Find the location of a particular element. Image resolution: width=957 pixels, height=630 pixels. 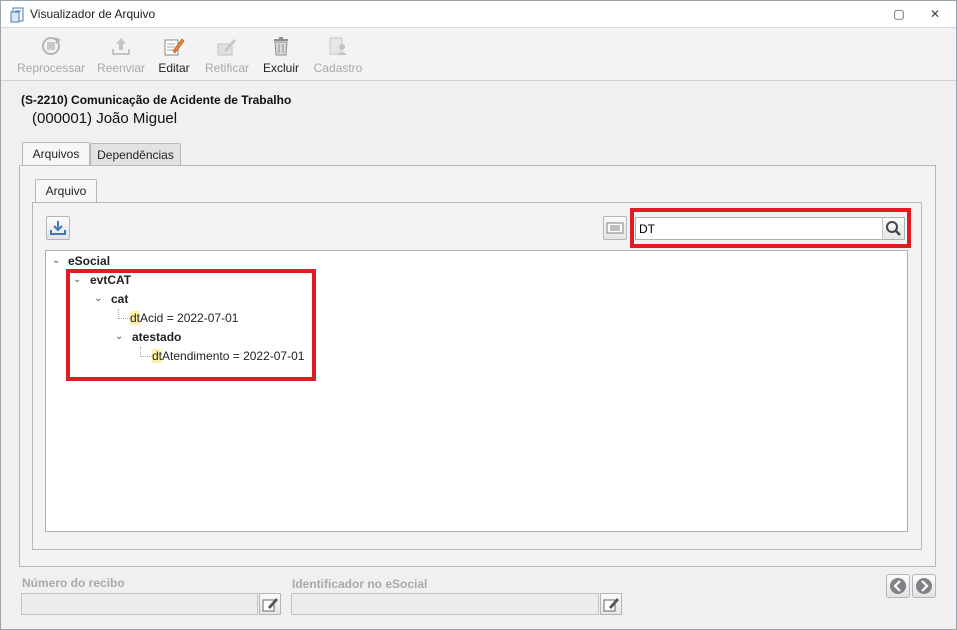

chevron-down-icon: ⌄ is located at coordinates (56, 260).